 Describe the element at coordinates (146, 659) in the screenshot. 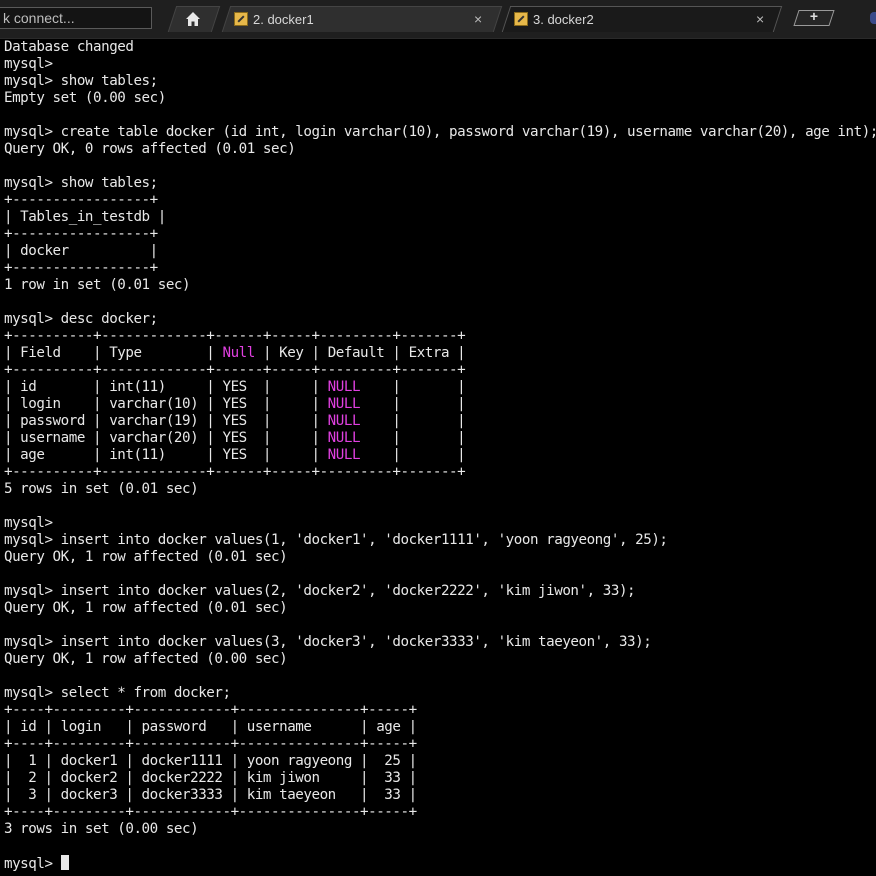

I see `terminal-line: Query OK, 1 row affected (0.00 sec)` at that location.